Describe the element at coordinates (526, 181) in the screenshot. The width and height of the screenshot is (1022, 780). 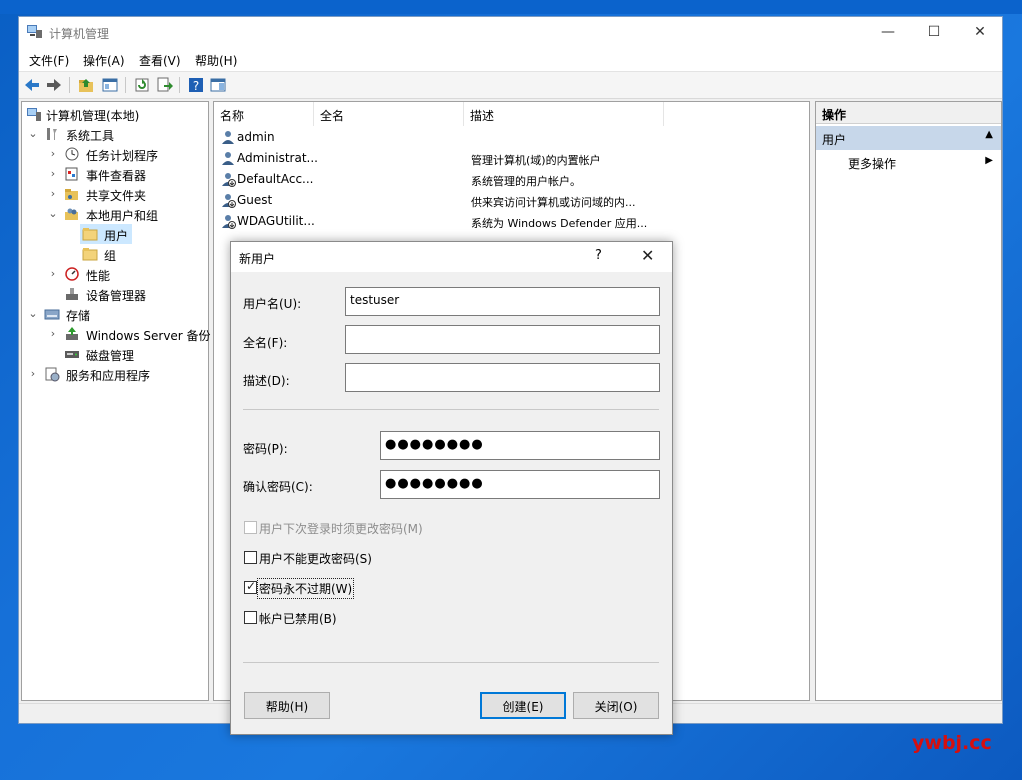
I see `user-description: 系统管理的用户帐户。` at that location.